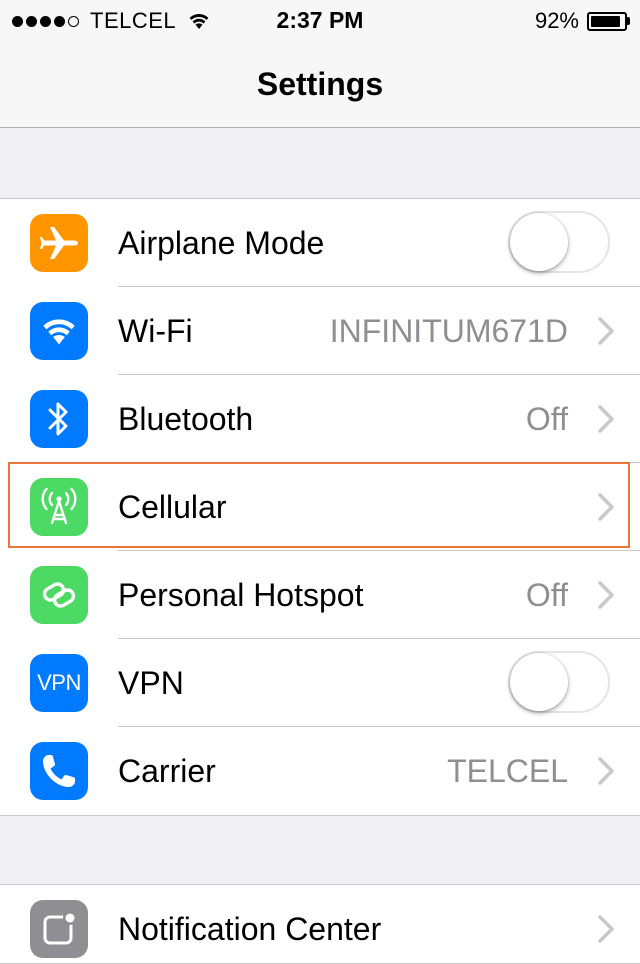  I want to click on settings-row-notification-center: Notification Center, so click(320, 924).